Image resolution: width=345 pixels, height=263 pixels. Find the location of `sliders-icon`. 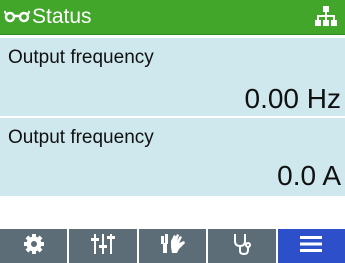

sliders-icon is located at coordinates (103, 246).